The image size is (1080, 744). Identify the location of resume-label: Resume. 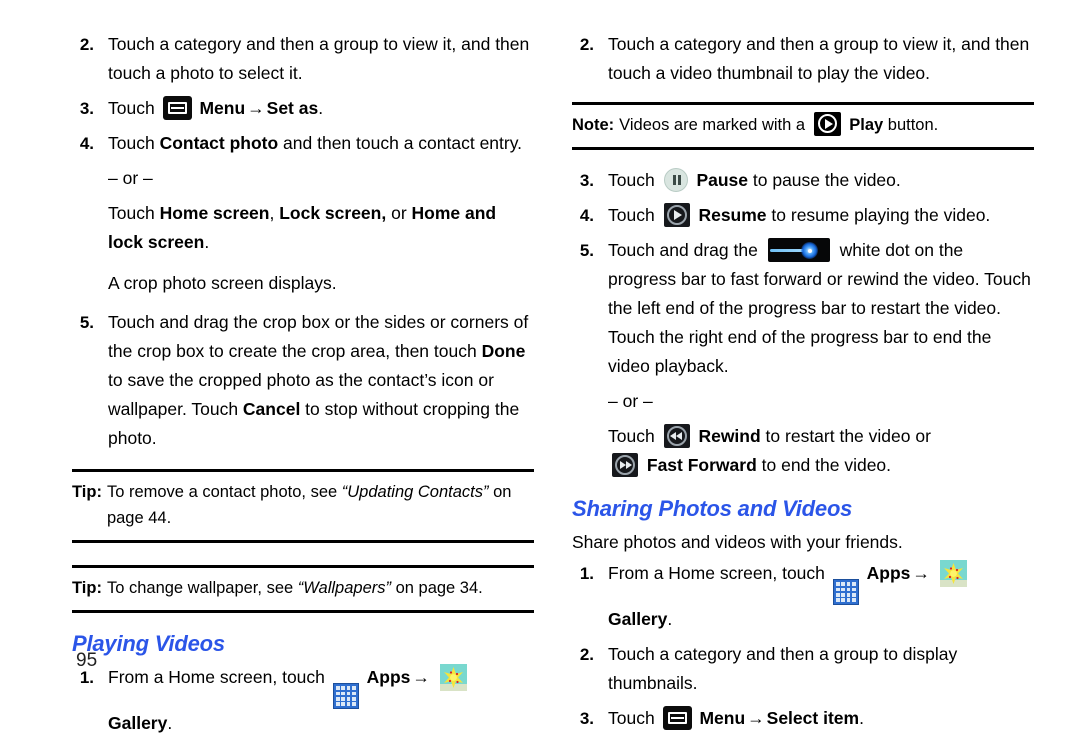
(732, 215).